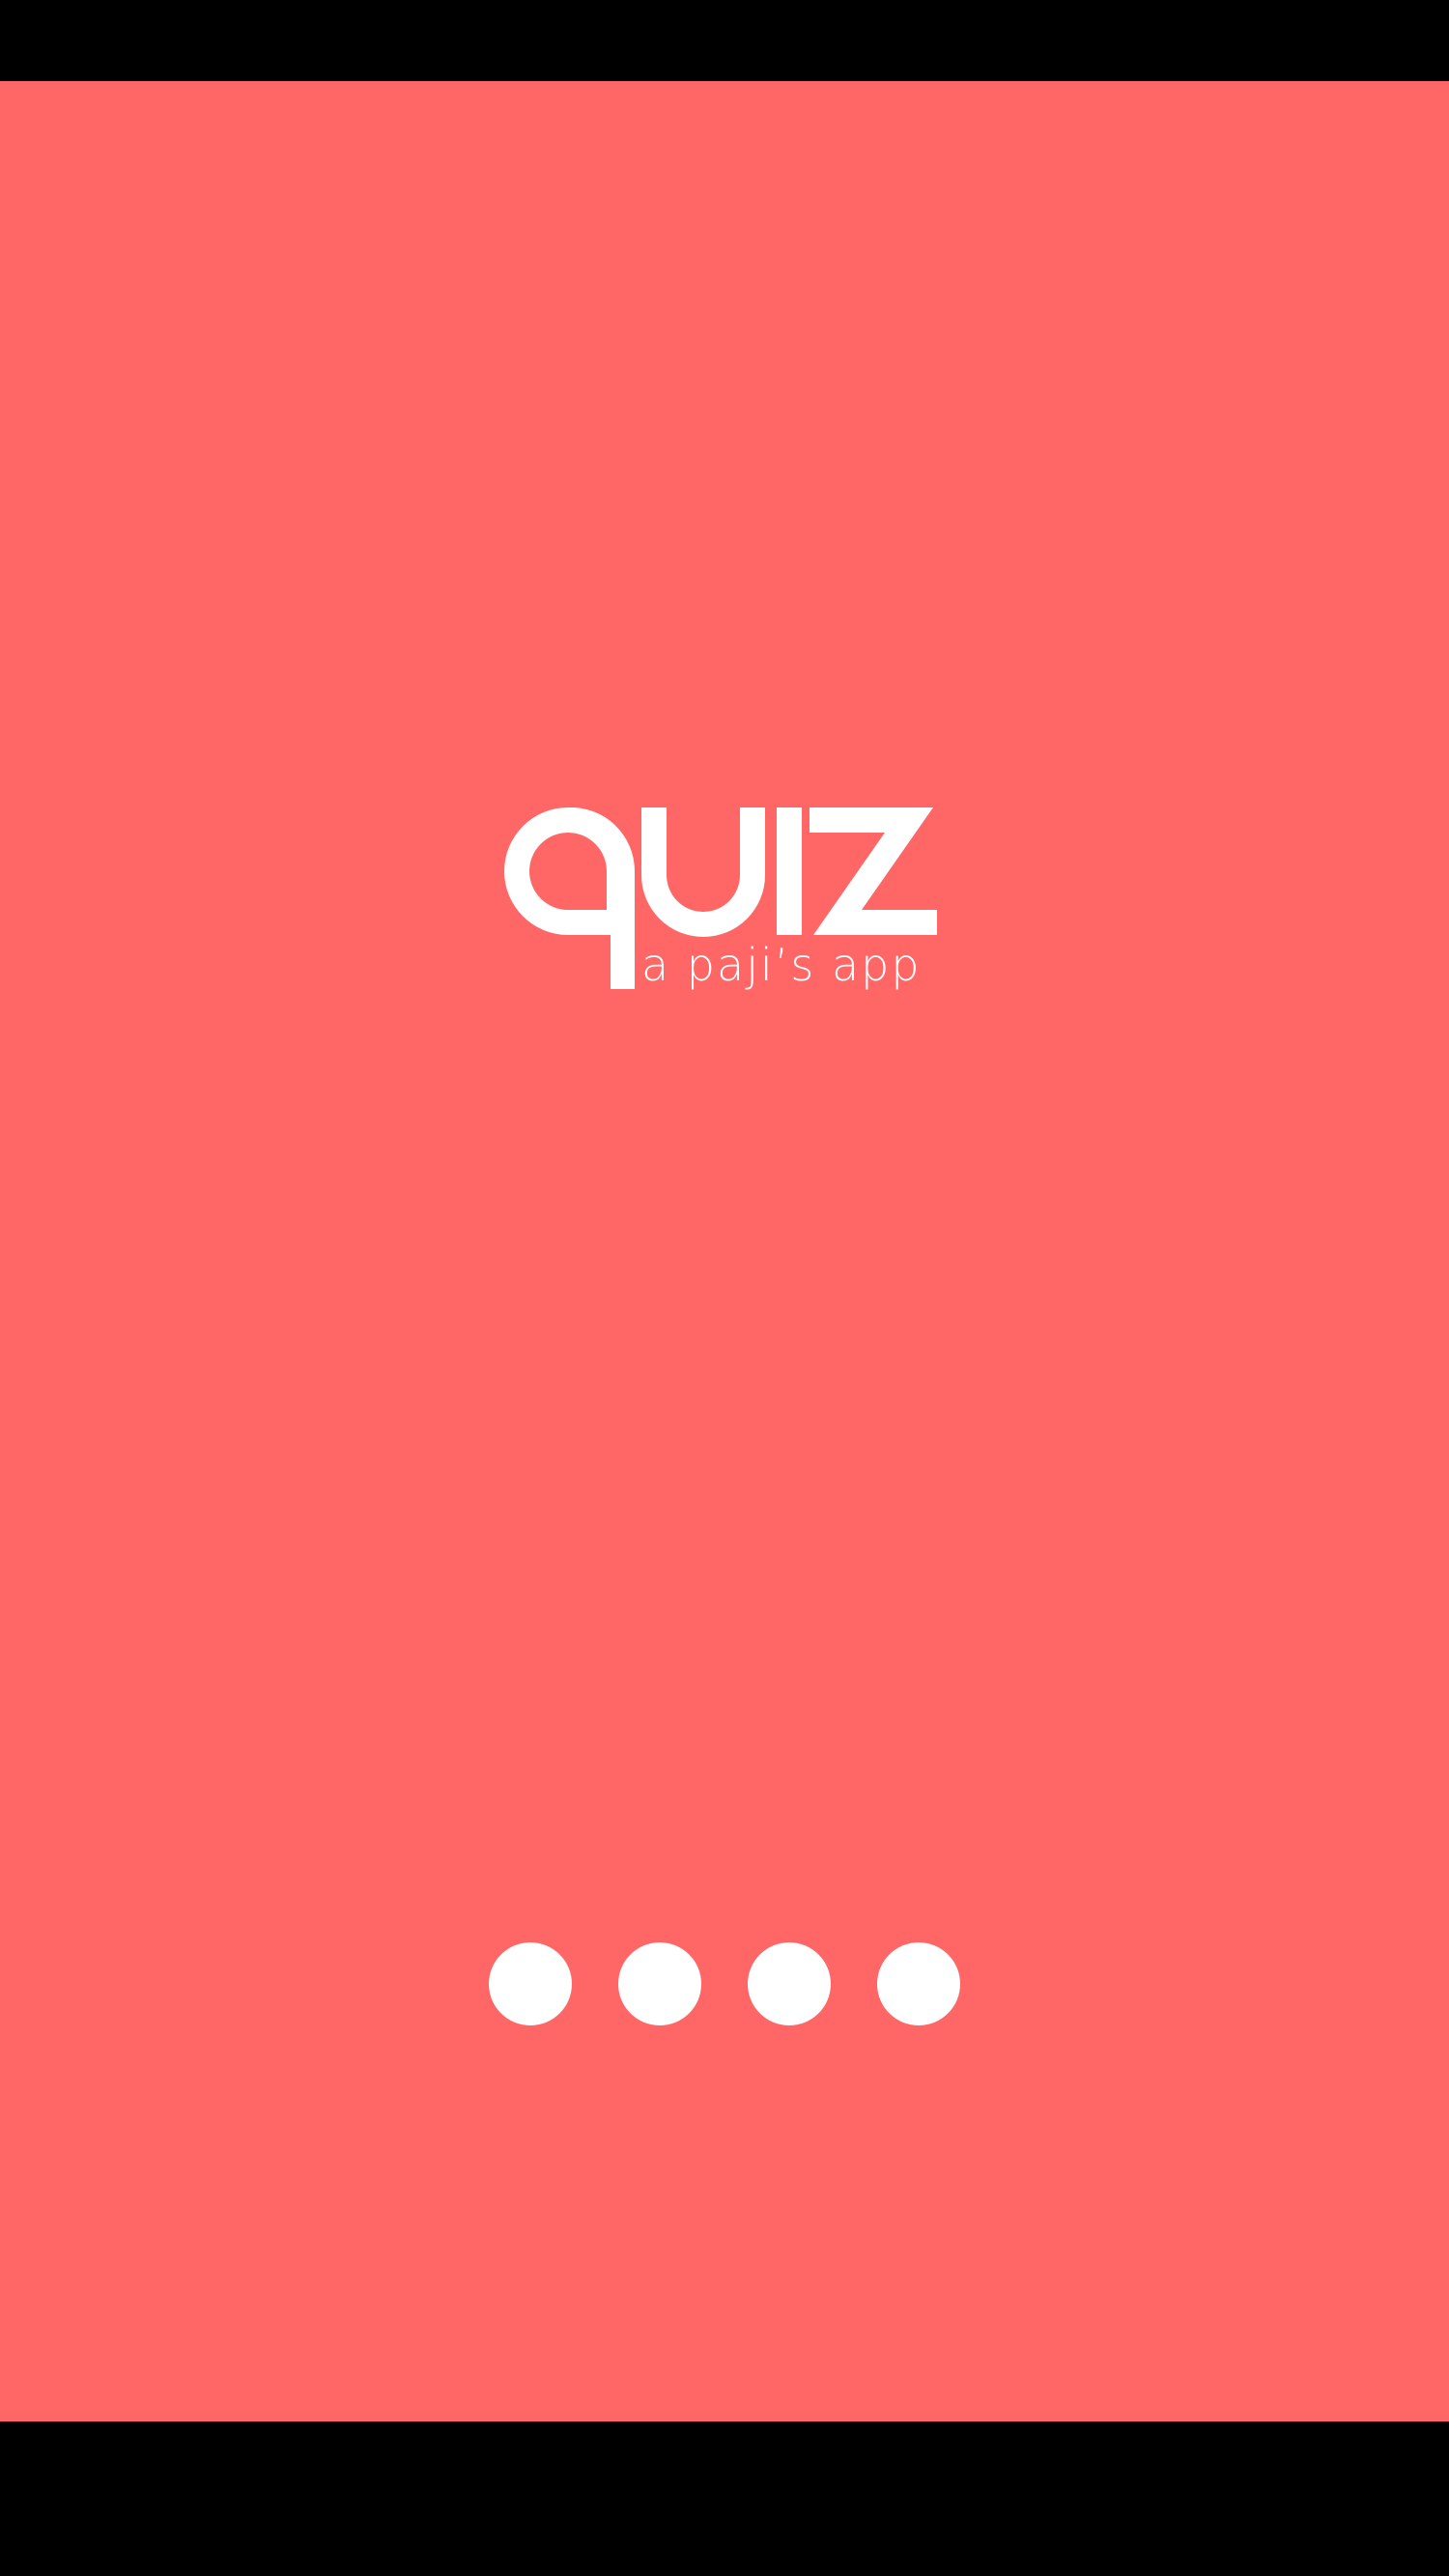 This screenshot has width=1449, height=2576. I want to click on status-bar, so click(724, 40).